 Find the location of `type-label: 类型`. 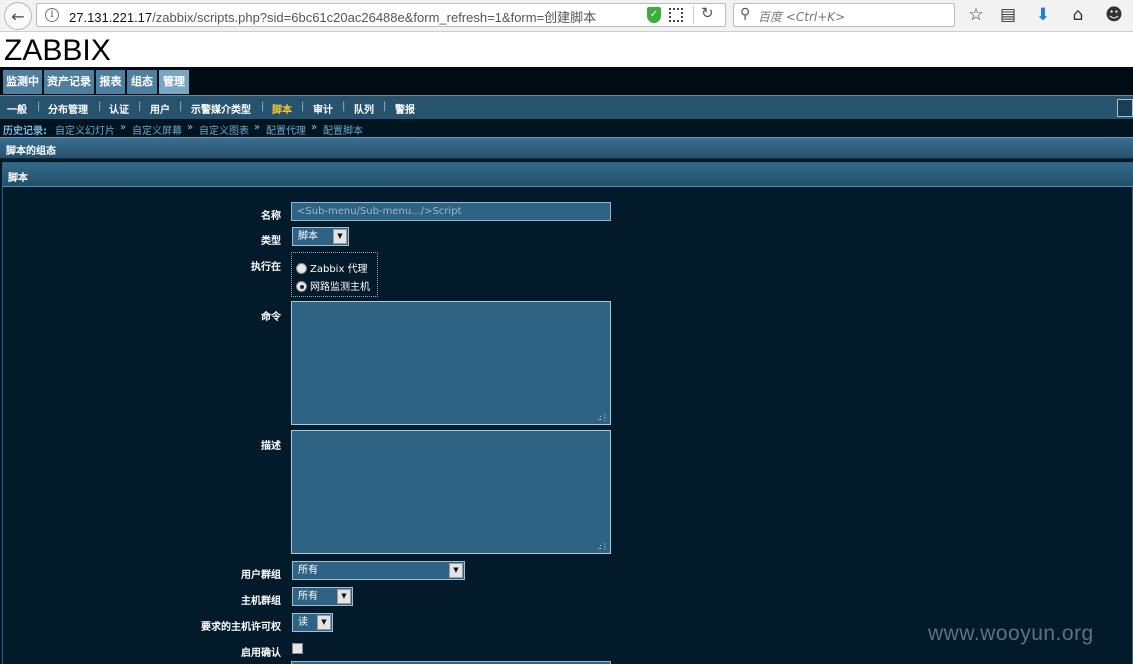

type-label: 类型 is located at coordinates (271, 241).